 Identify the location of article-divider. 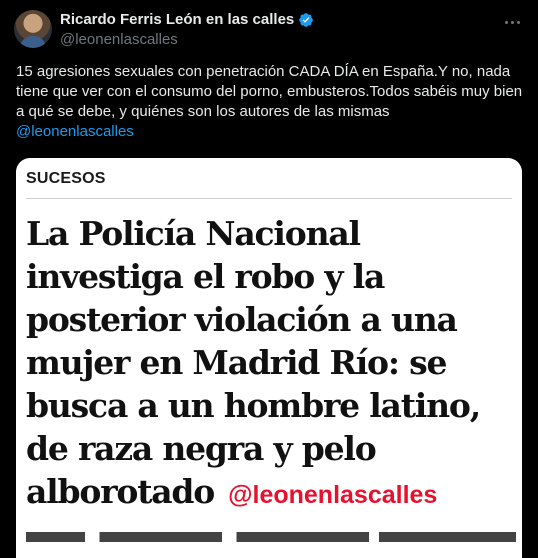
(269, 198).